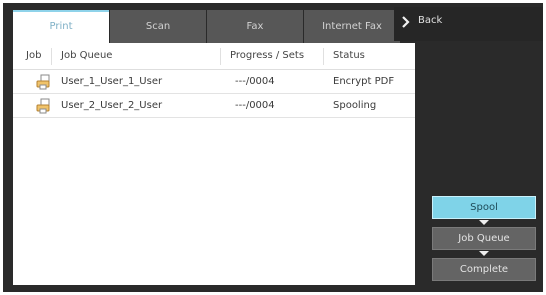  I want to click on job-status: Spooling, so click(355, 105).